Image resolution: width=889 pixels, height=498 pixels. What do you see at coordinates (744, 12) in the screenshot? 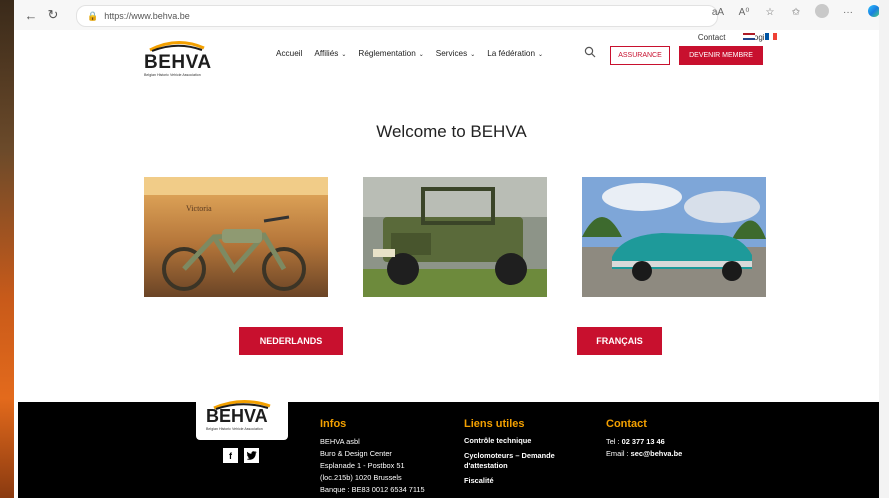
I see `immersive-reader-icon: A⁰` at bounding box center [744, 12].